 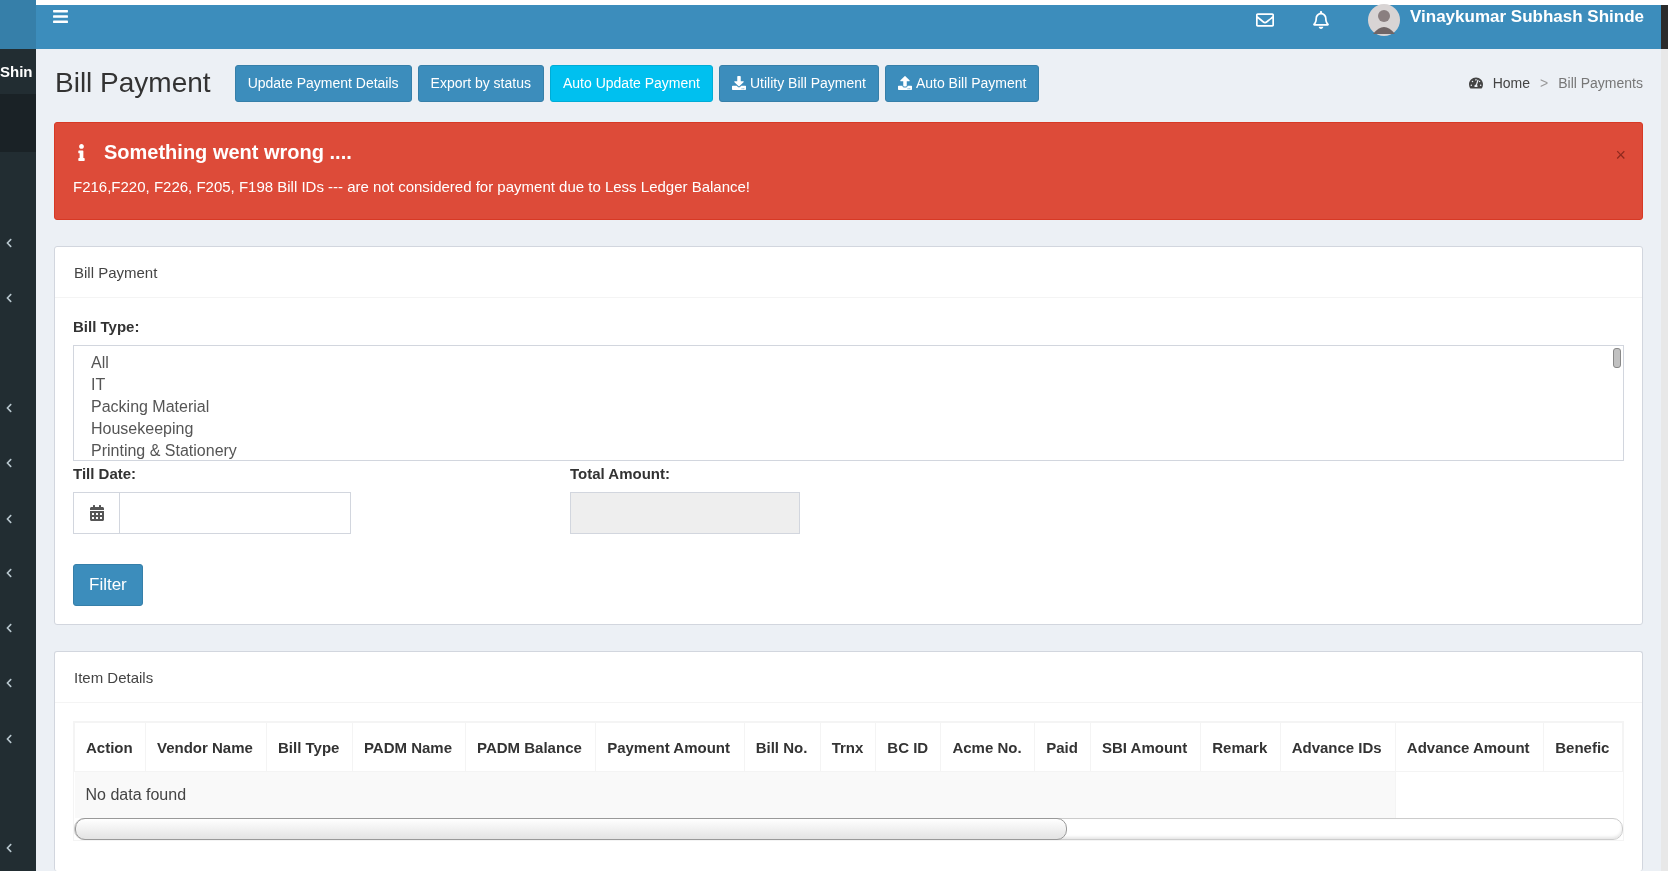 What do you see at coordinates (1321, 20) in the screenshot?
I see `bell-icon` at bounding box center [1321, 20].